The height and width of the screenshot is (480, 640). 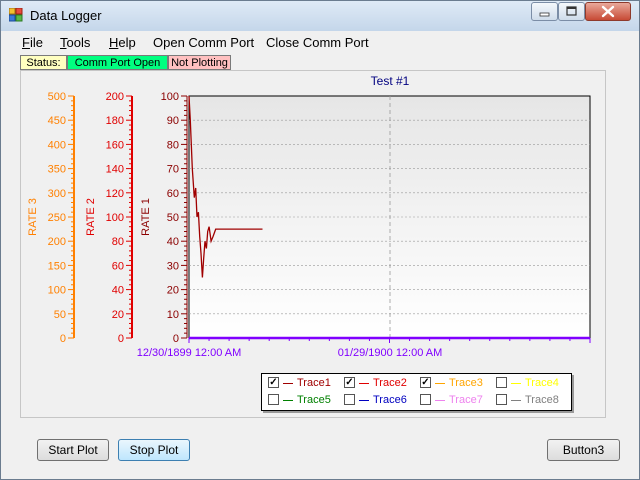 What do you see at coordinates (57, 97) in the screenshot?
I see `y-tick-label: 500` at bounding box center [57, 97].